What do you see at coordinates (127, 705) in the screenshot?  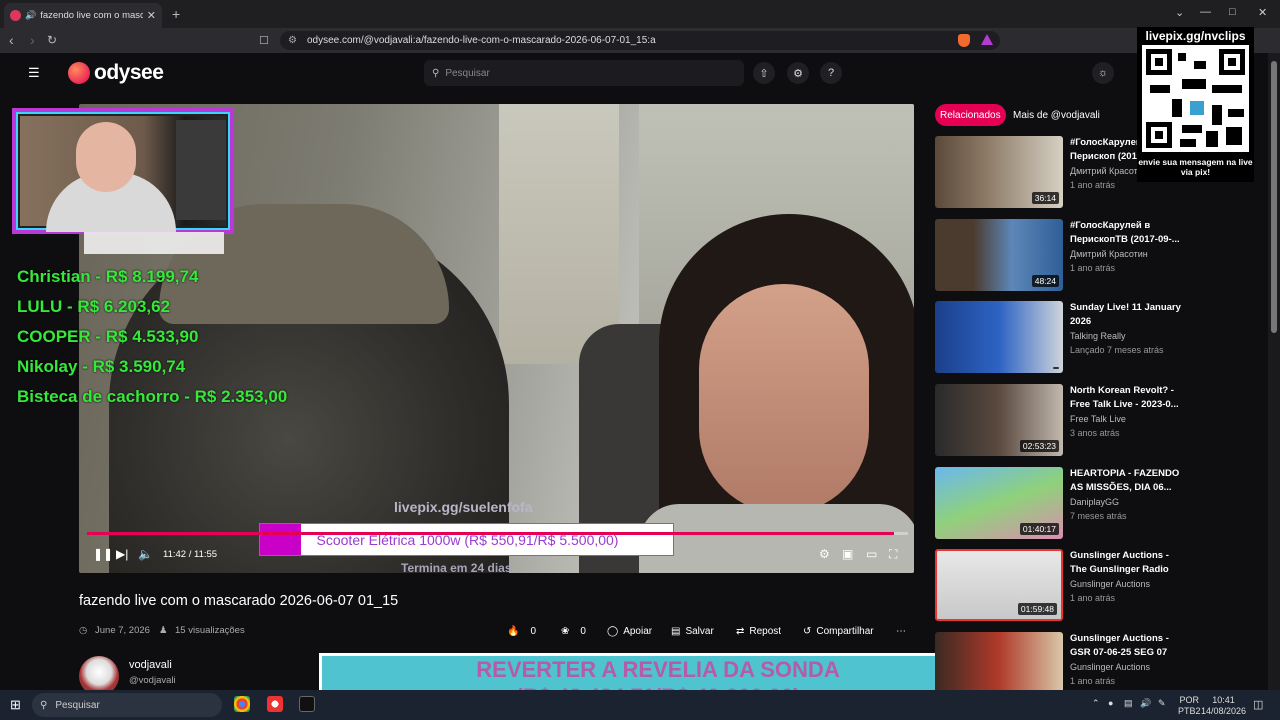 I see `taskbar-search: ⚲ Pesquisar` at bounding box center [127, 705].